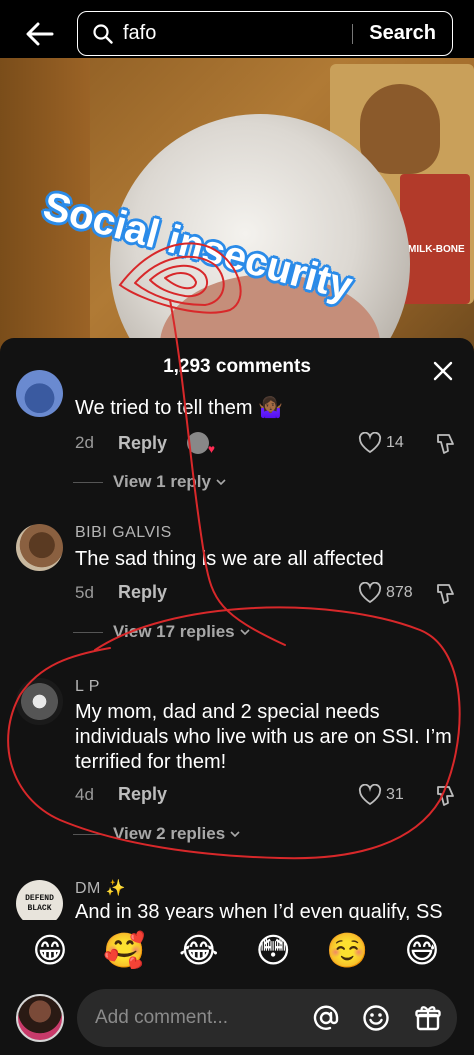 The image size is (474, 1055). I want to click on comment-meta: 2d Reply ♥, so click(145, 444).